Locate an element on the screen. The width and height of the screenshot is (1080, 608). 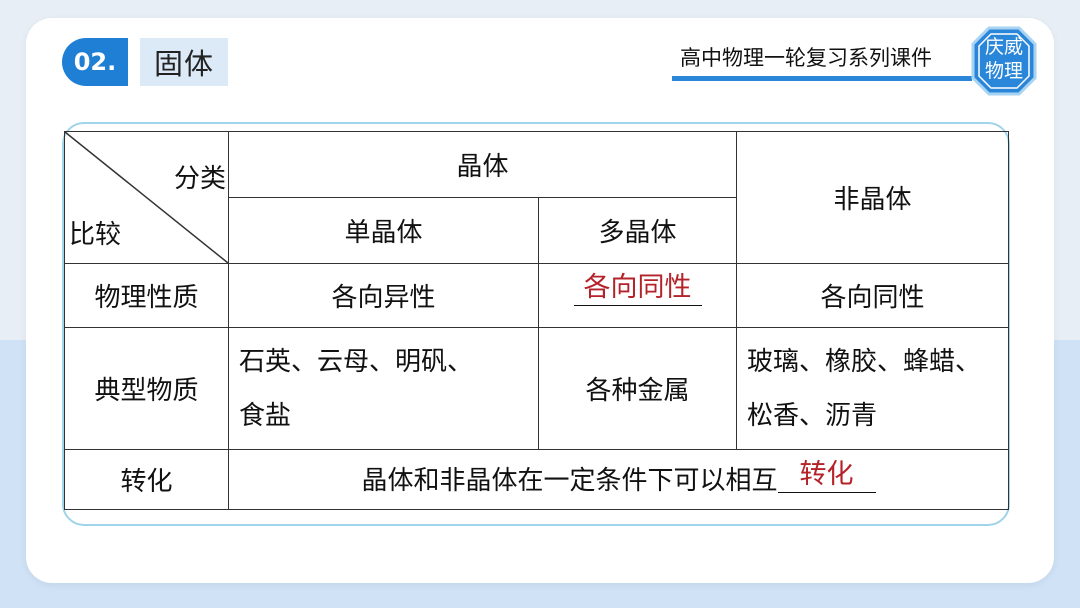
cell-typical-amorphous: 玻璃、橡胶、蜂蜡、 松香、沥青 is located at coordinates (873, 388).